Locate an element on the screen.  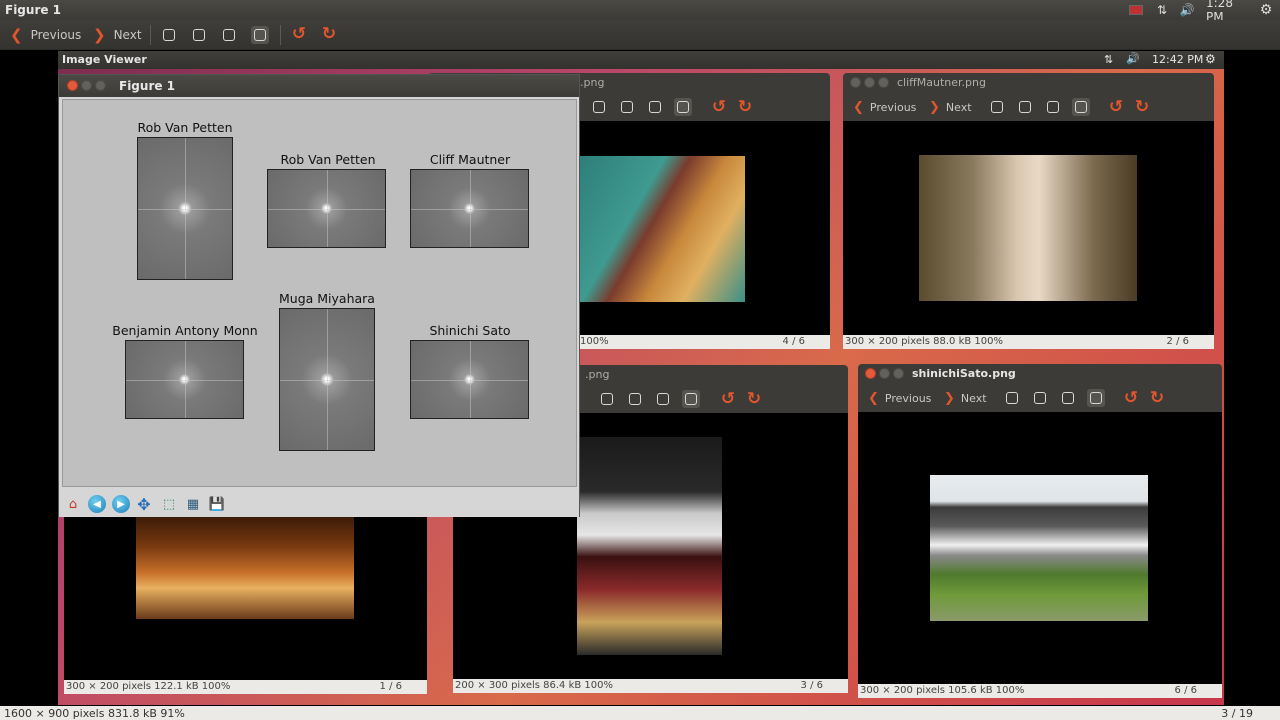
viewer-title: cliffMautner.png is located at coordinates (941, 82).